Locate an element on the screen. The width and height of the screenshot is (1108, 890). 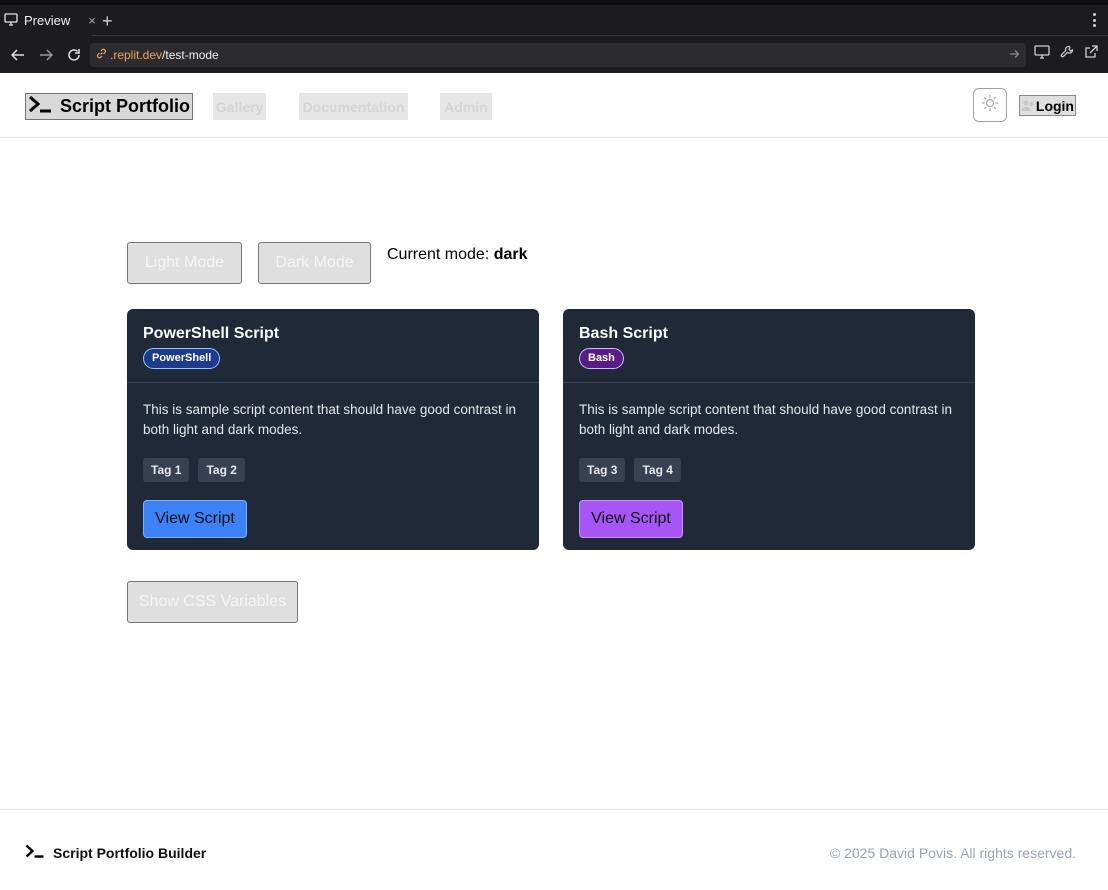
tab-divider is located at coordinates (600, 35).